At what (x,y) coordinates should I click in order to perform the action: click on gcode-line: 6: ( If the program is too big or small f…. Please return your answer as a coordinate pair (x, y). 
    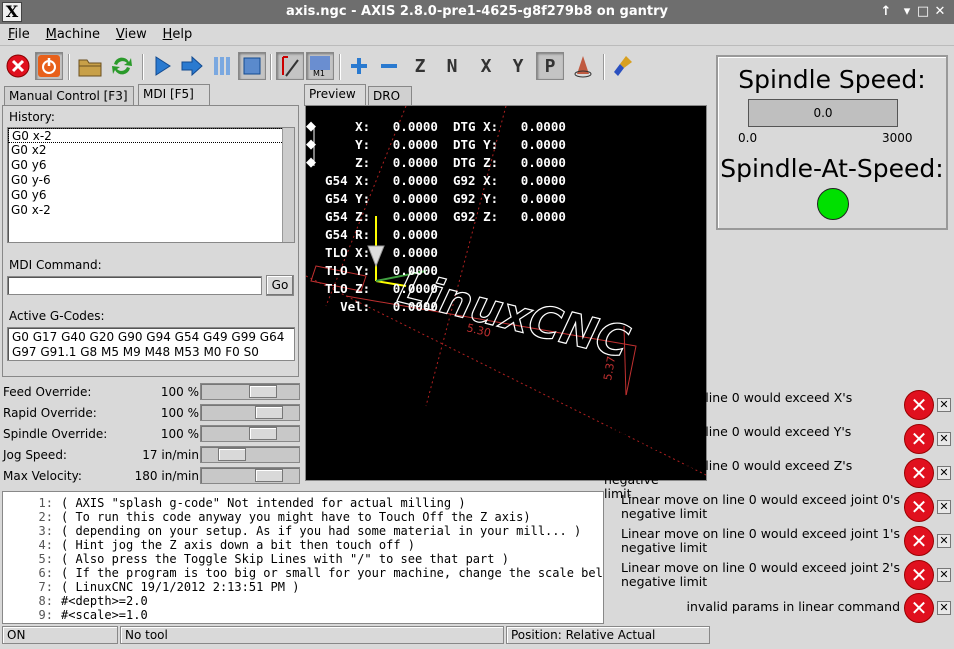
    Looking at the image, I should click on (303, 573).